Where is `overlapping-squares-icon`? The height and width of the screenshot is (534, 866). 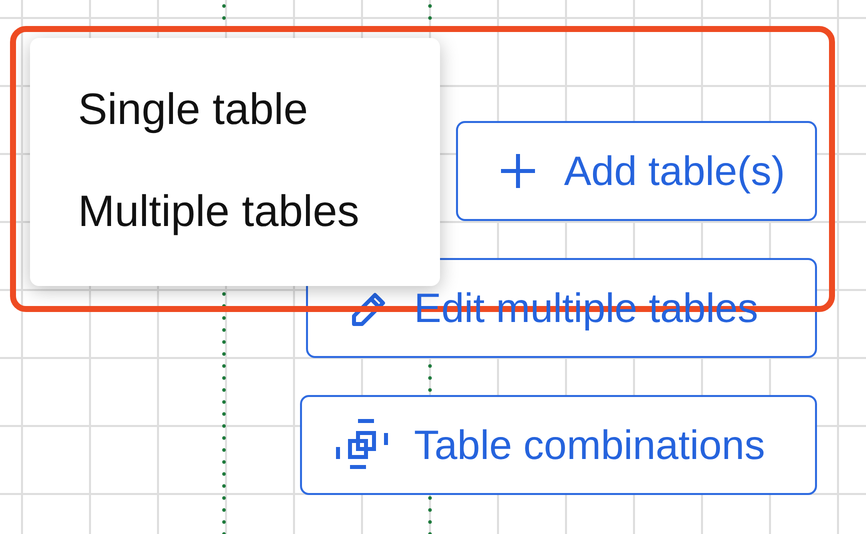 overlapping-squares-icon is located at coordinates (362, 445).